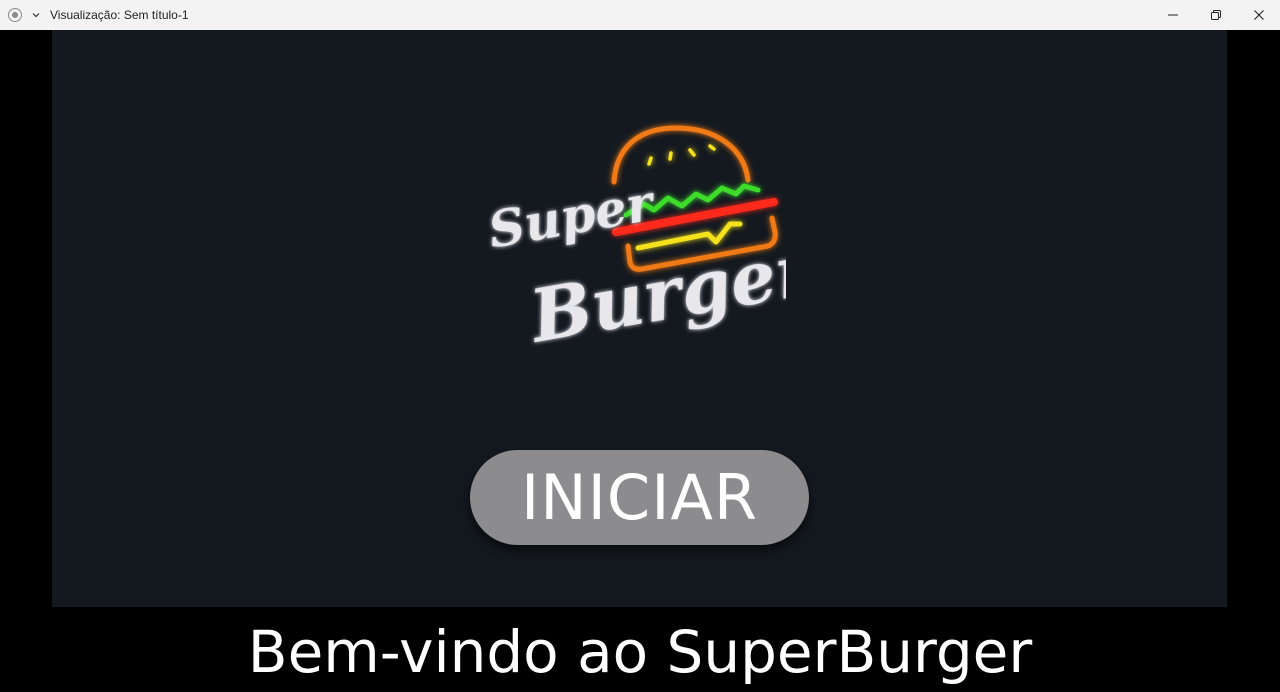 The image size is (1280, 692). I want to click on minimize-button, so click(1172, 15).